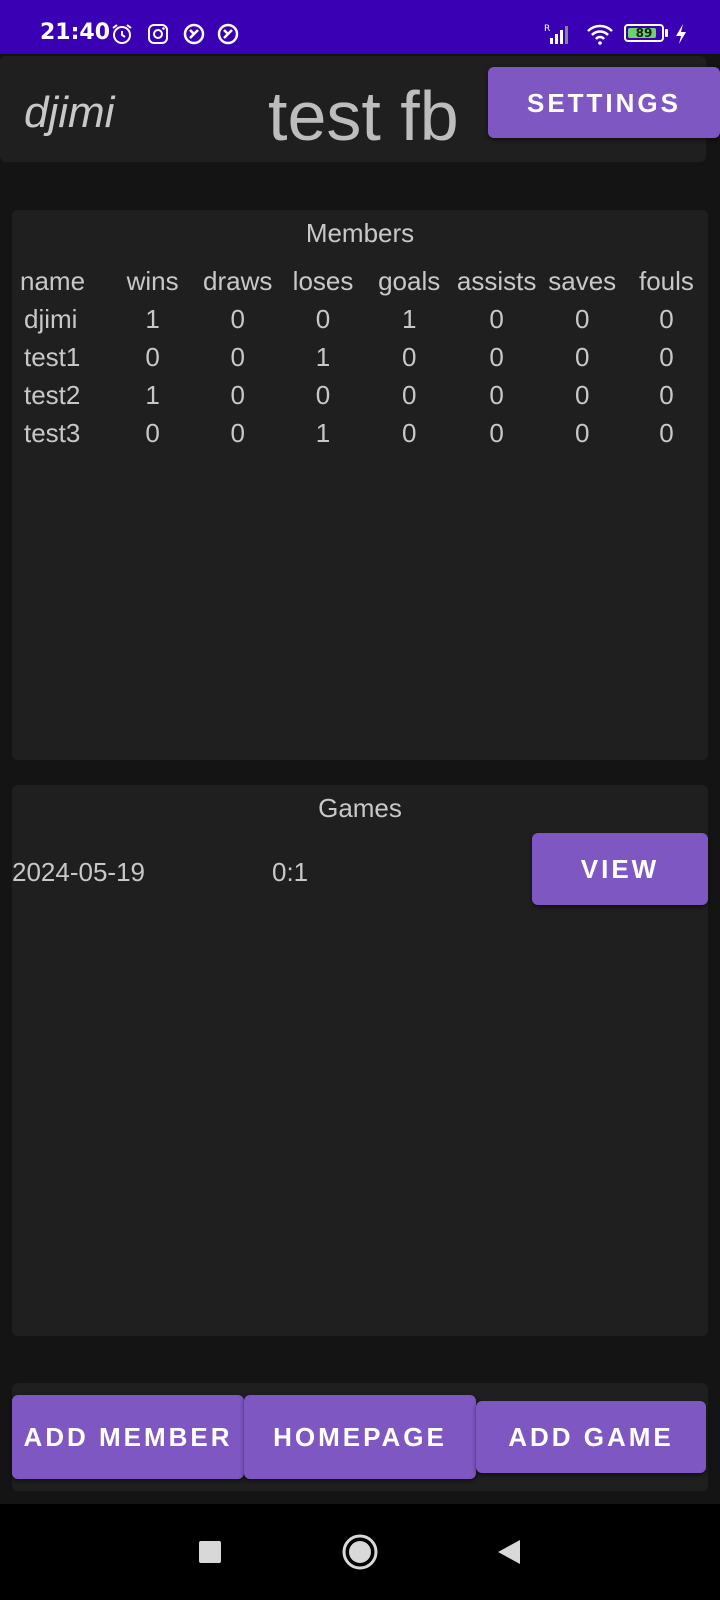  Describe the element at coordinates (51, 318) in the screenshot. I see `table-cell: djimi` at that location.